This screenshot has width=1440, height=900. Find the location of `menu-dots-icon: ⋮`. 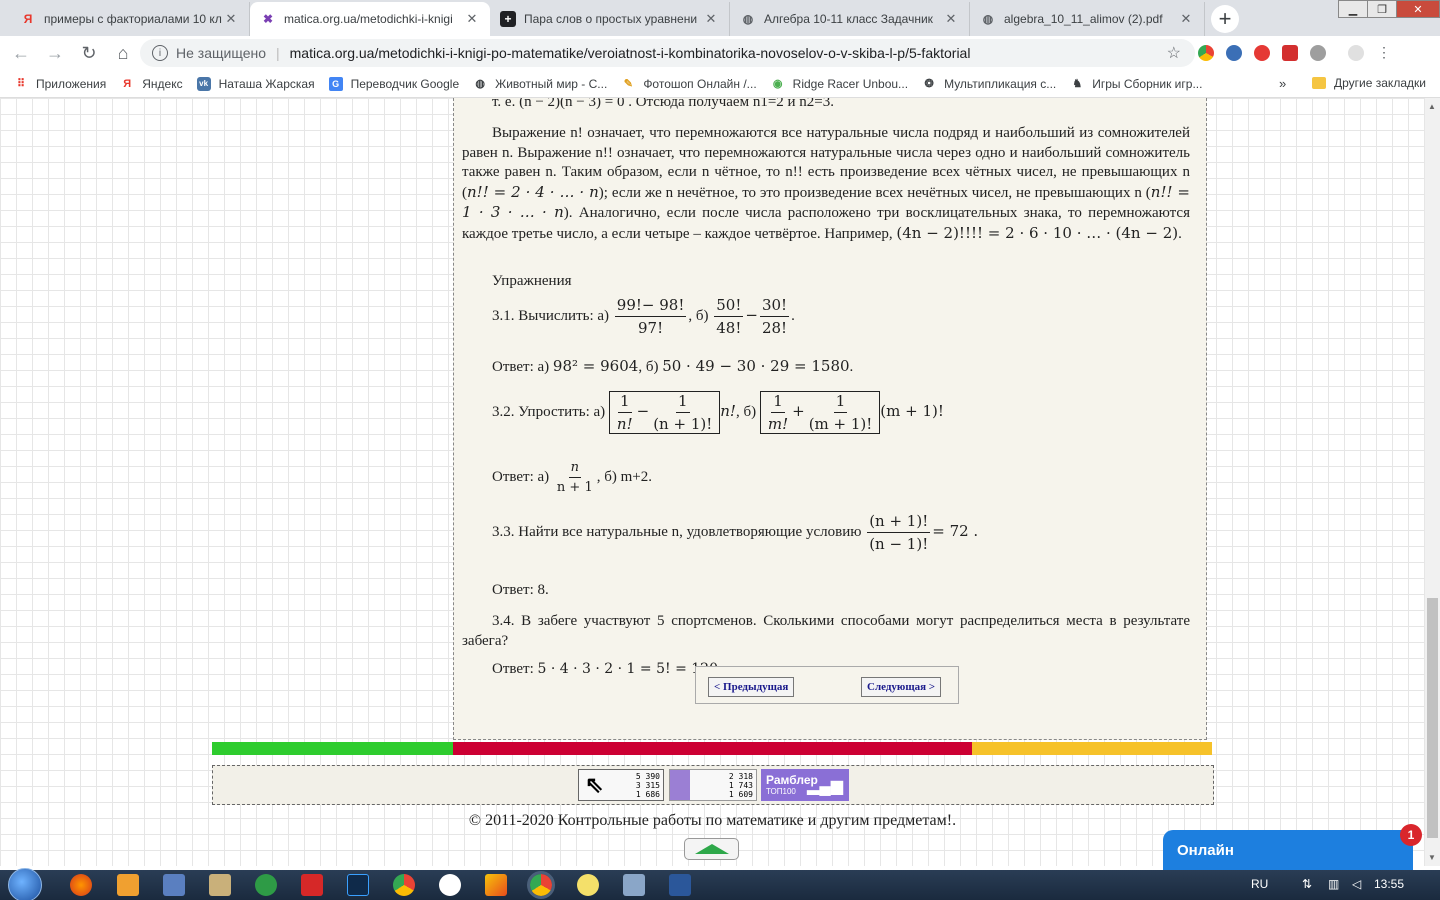

menu-dots-icon: ⋮ is located at coordinates (1384, 53).